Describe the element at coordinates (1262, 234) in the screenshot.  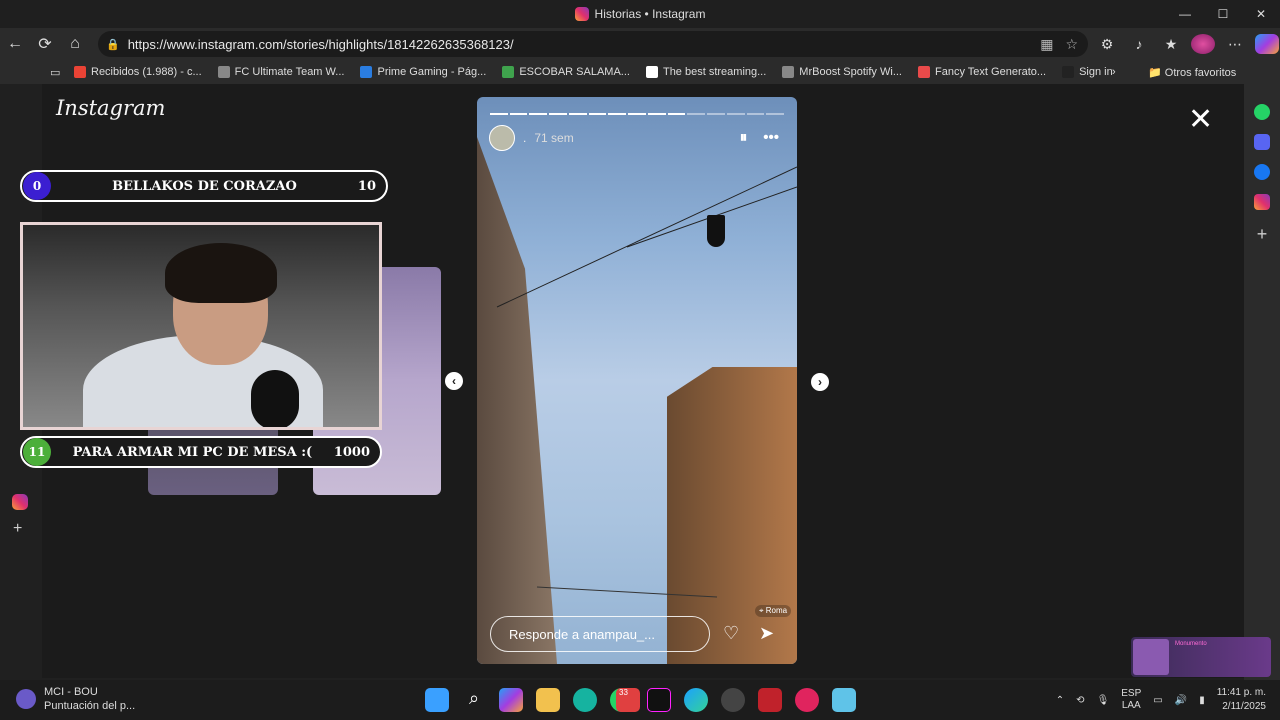
I see `add-sidebar-icon: +` at that location.